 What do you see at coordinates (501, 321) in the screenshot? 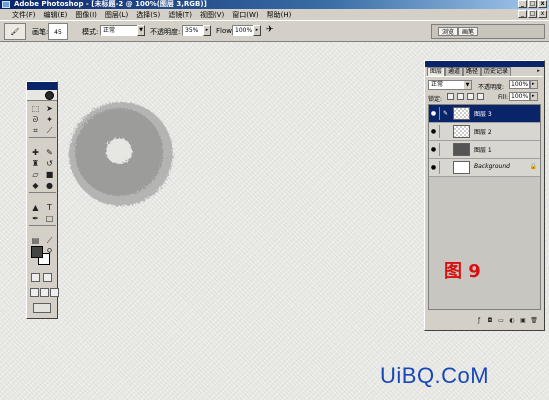
I see `new-set-icon: ▭` at bounding box center [501, 321].